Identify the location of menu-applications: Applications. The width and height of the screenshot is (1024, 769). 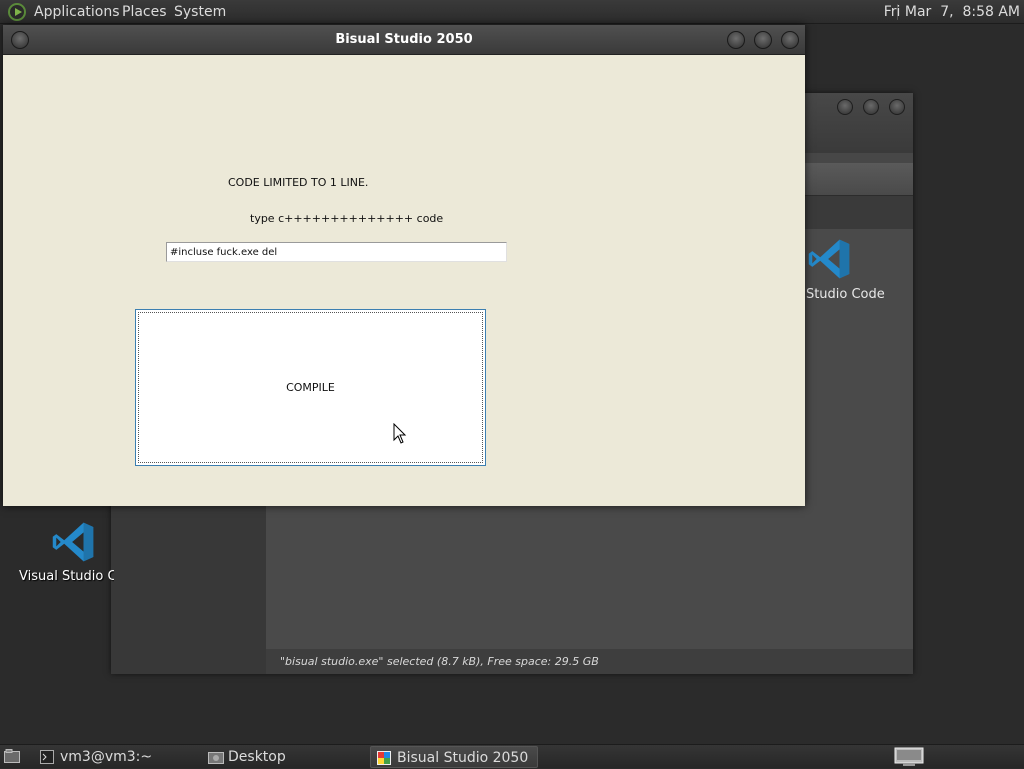
(77, 12).